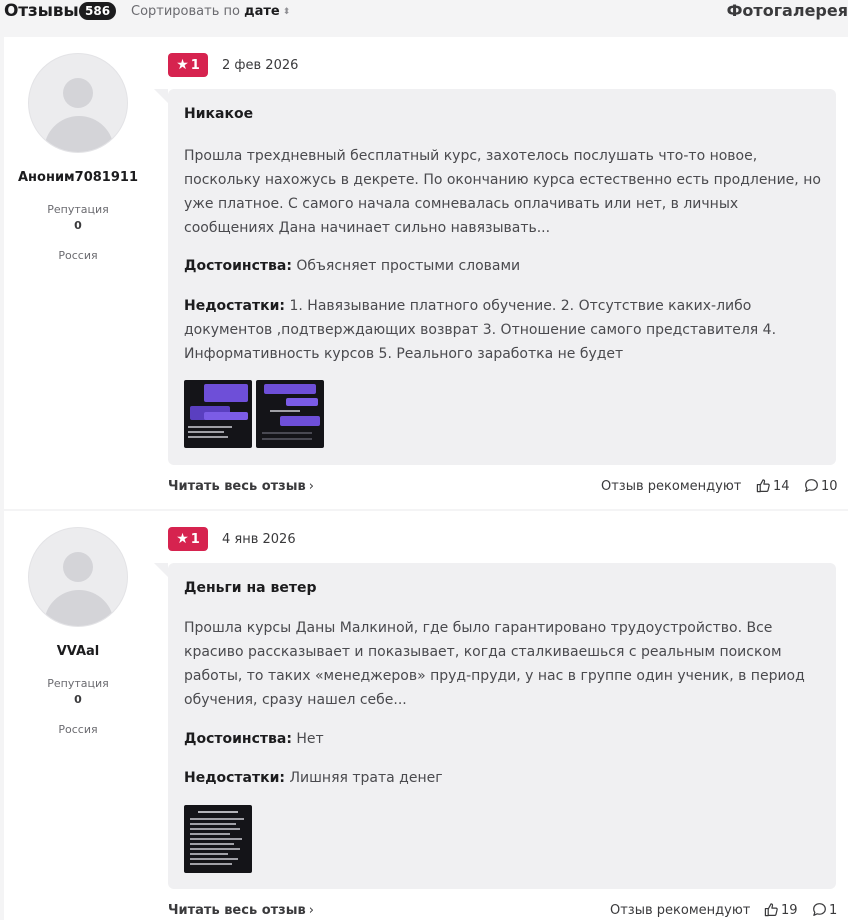  I want to click on review-pros: Достоинства: Объясняет простыми словами, so click(504, 266).